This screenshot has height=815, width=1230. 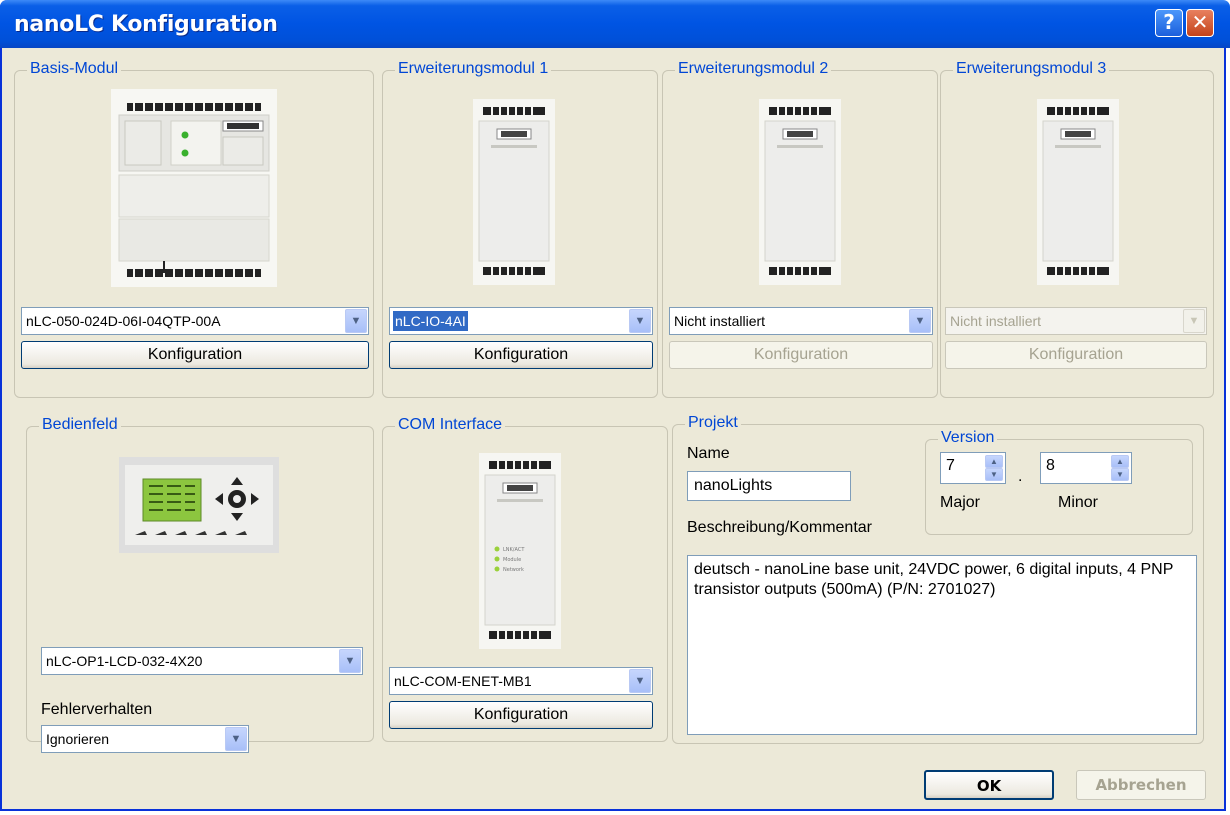 What do you see at coordinates (123, 321) in the screenshot?
I see `basis-modul-value: nLC-050-024D-06I-04QTP-00A` at bounding box center [123, 321].